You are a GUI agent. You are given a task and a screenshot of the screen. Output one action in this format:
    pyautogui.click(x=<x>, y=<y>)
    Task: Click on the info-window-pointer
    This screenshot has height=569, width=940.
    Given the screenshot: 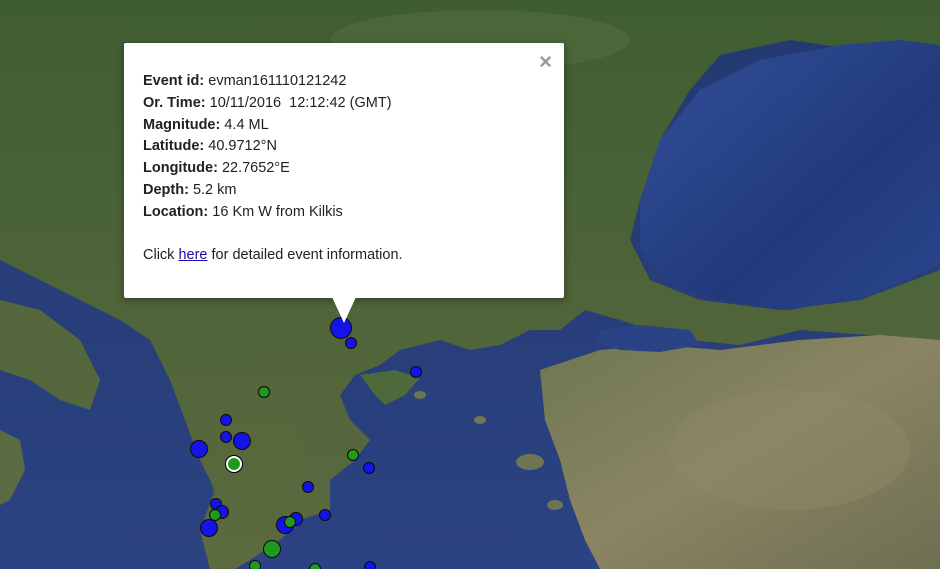 What is the action you would take?
    pyautogui.click(x=344, y=310)
    